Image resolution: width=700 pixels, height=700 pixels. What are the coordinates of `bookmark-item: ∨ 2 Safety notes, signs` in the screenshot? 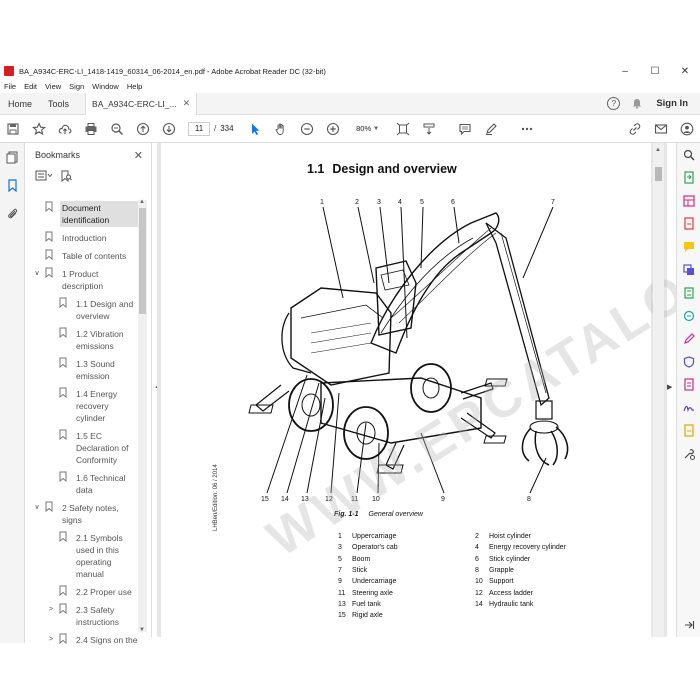 It's located at (83, 514).